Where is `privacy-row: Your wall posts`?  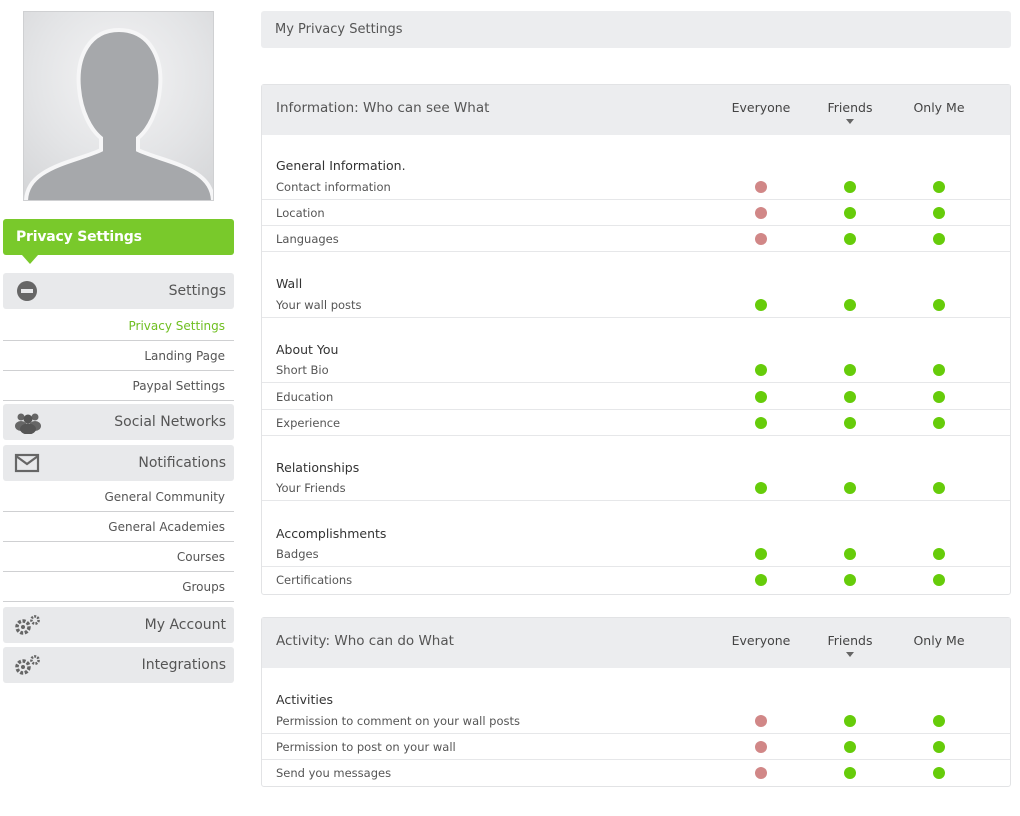 privacy-row: Your wall posts is located at coordinates (636, 305).